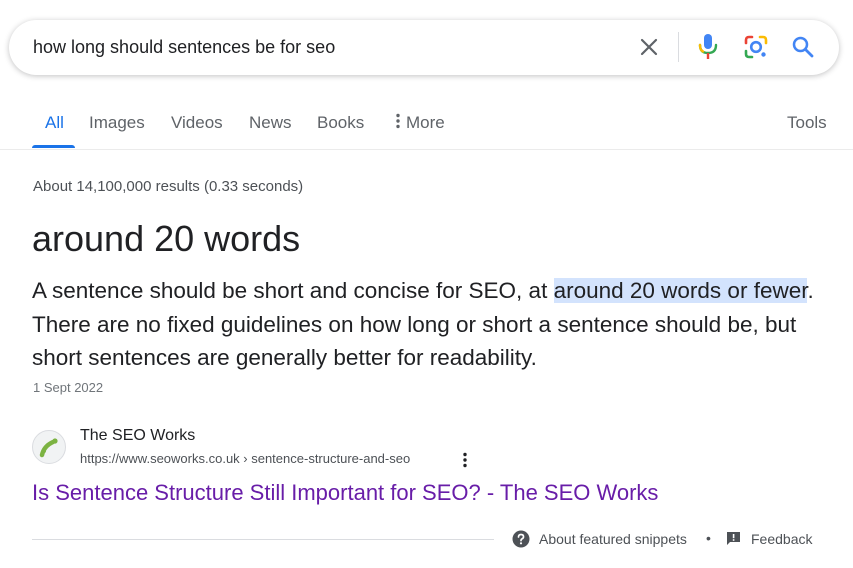 Image resolution: width=853 pixels, height=568 pixels. What do you see at coordinates (807, 123) in the screenshot?
I see `tools-button: Tools` at bounding box center [807, 123].